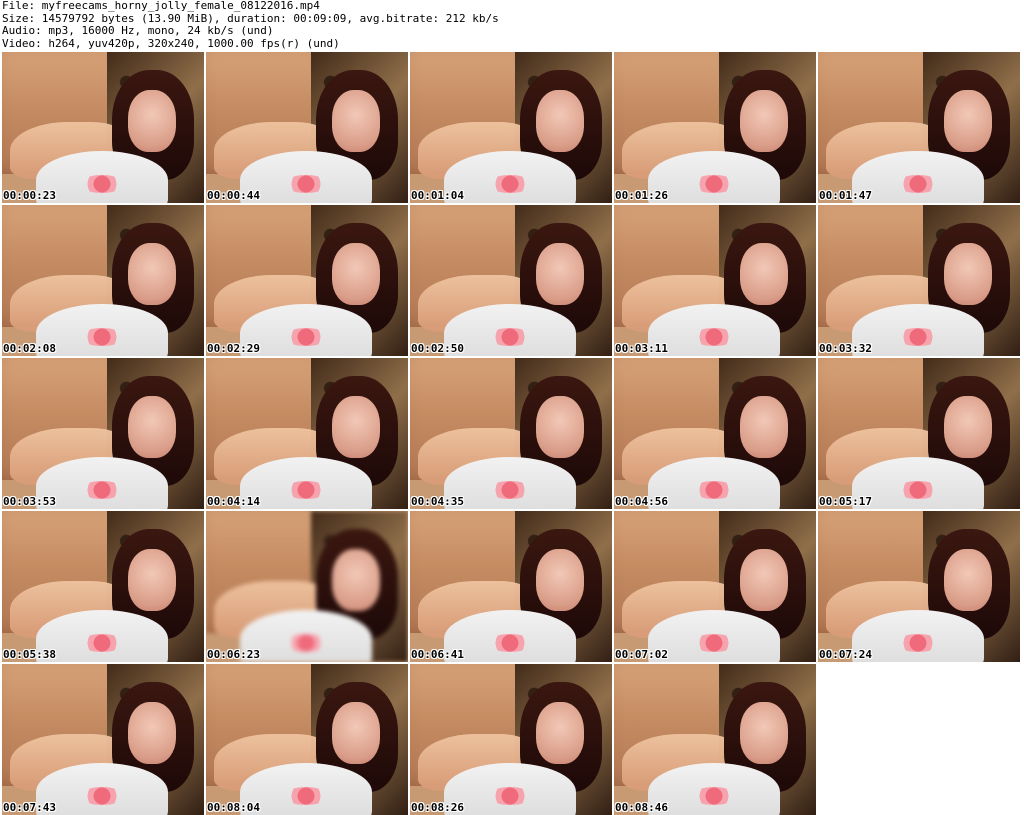 The height and width of the screenshot is (815, 1024). Describe the element at coordinates (641, 501) in the screenshot. I see `timestamp-label: 00:04:56` at that location.